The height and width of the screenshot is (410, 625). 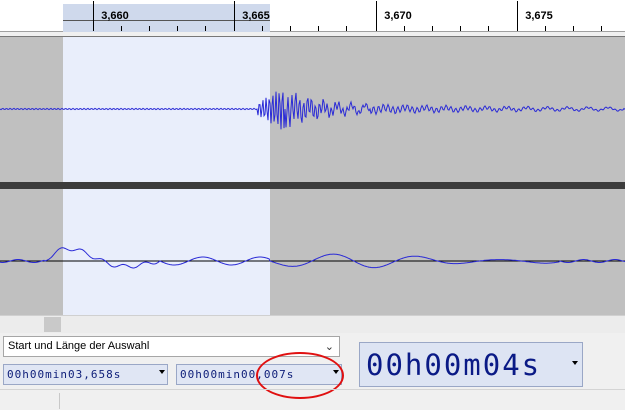 What do you see at coordinates (312, 324) in the screenshot?
I see `horizontal-scrollbar` at bounding box center [312, 324].